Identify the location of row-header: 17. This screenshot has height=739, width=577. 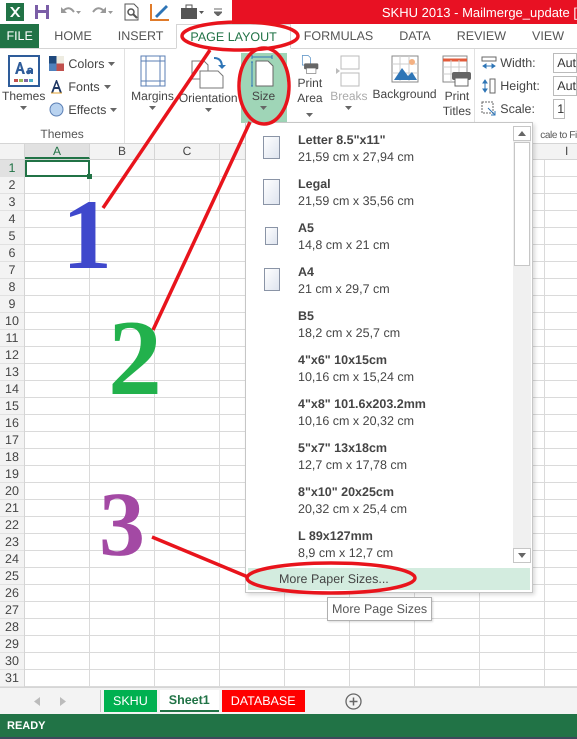
(12, 440).